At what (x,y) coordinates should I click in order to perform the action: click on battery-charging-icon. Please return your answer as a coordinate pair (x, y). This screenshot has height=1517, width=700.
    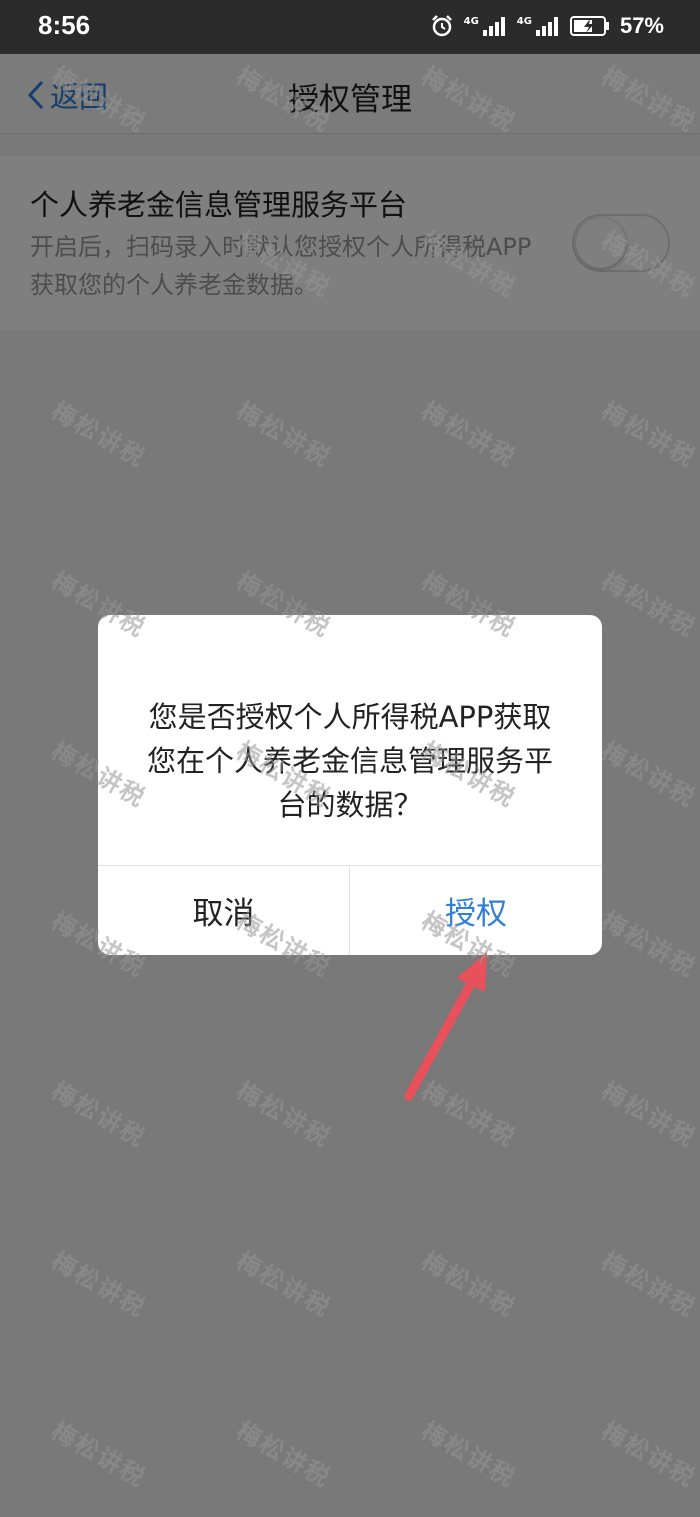
    Looking at the image, I should click on (589, 26).